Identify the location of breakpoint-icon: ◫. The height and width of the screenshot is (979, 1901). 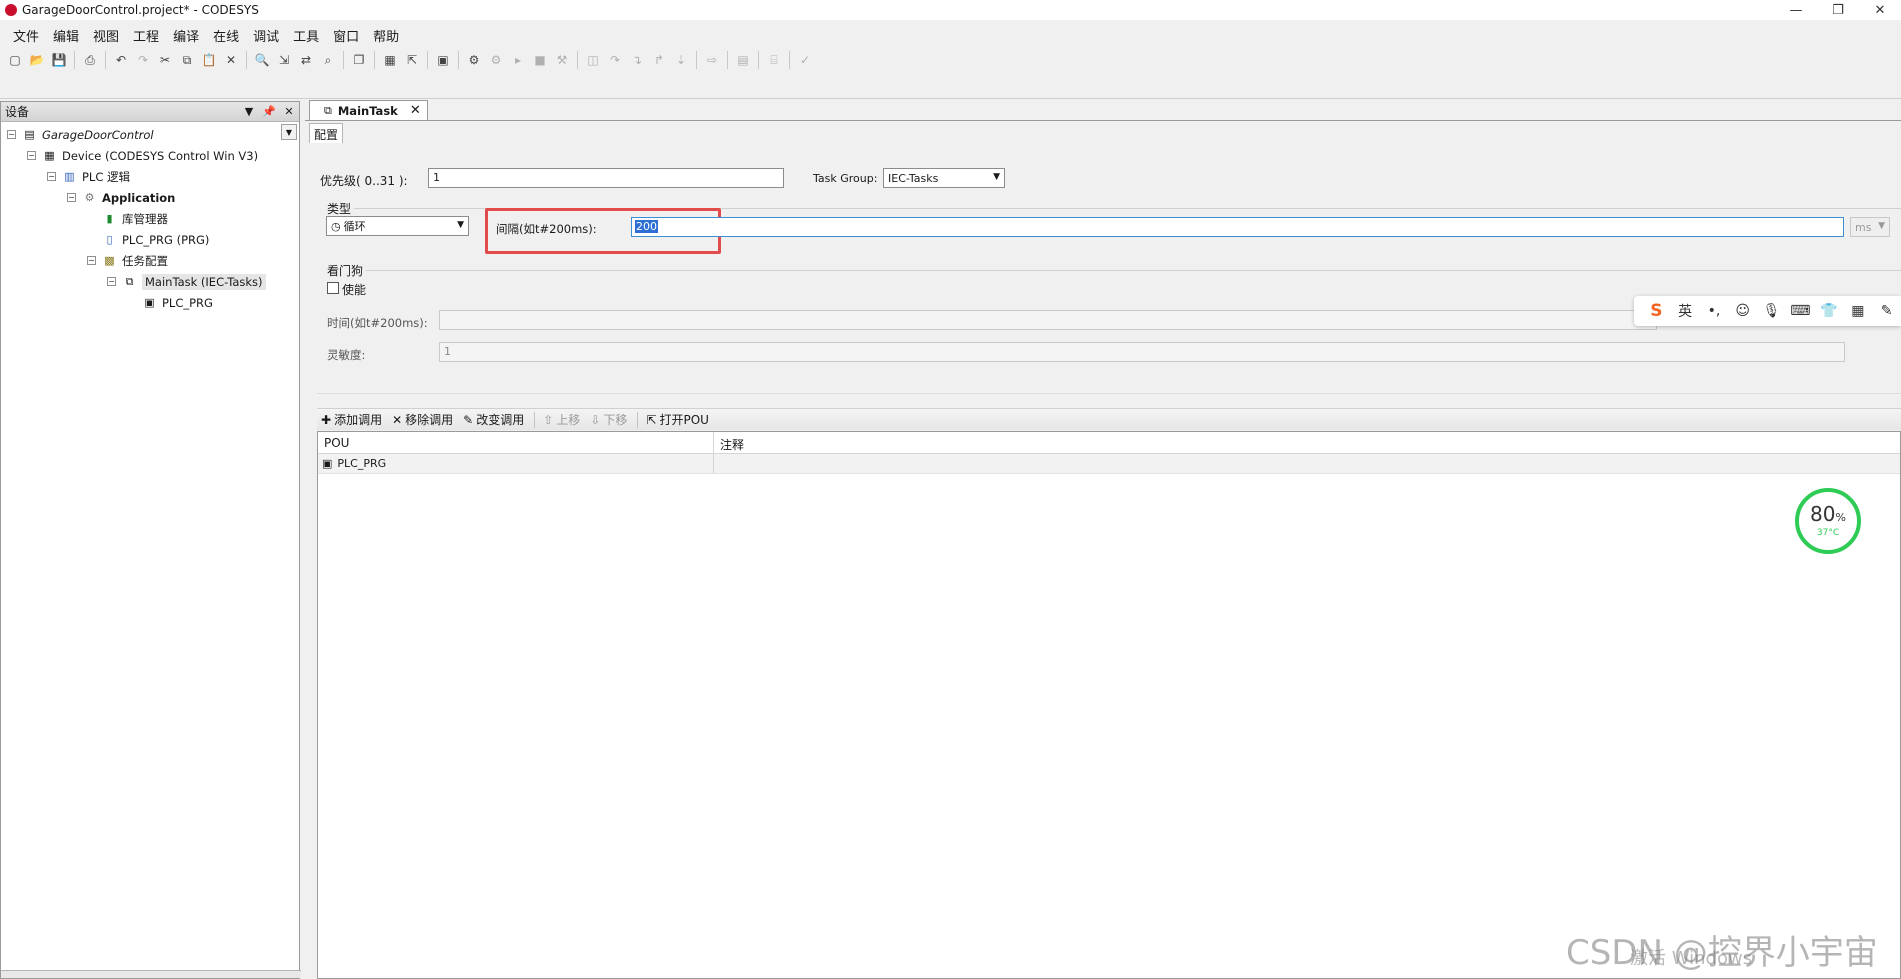
(593, 60).